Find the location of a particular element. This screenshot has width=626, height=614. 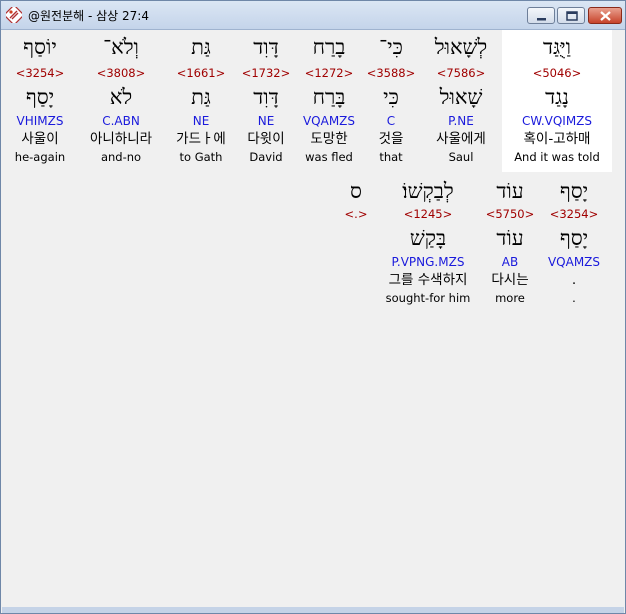

english-gloss: . is located at coordinates (574, 298).